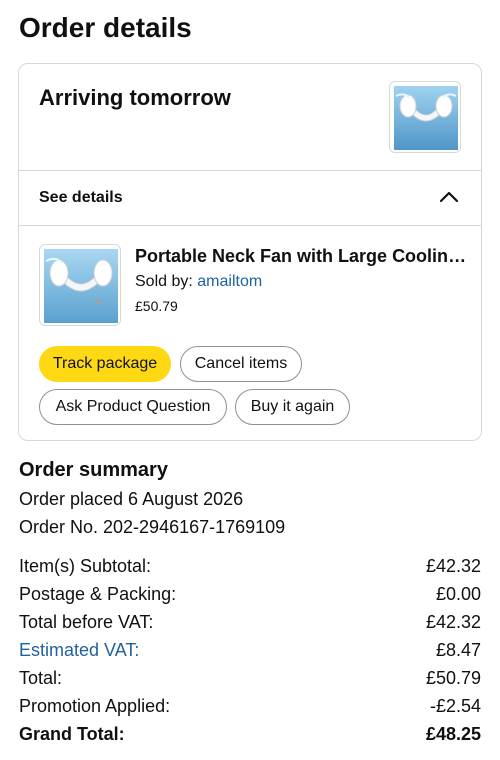  I want to click on ask-product-question-button: Ask Product Question, so click(133, 407).